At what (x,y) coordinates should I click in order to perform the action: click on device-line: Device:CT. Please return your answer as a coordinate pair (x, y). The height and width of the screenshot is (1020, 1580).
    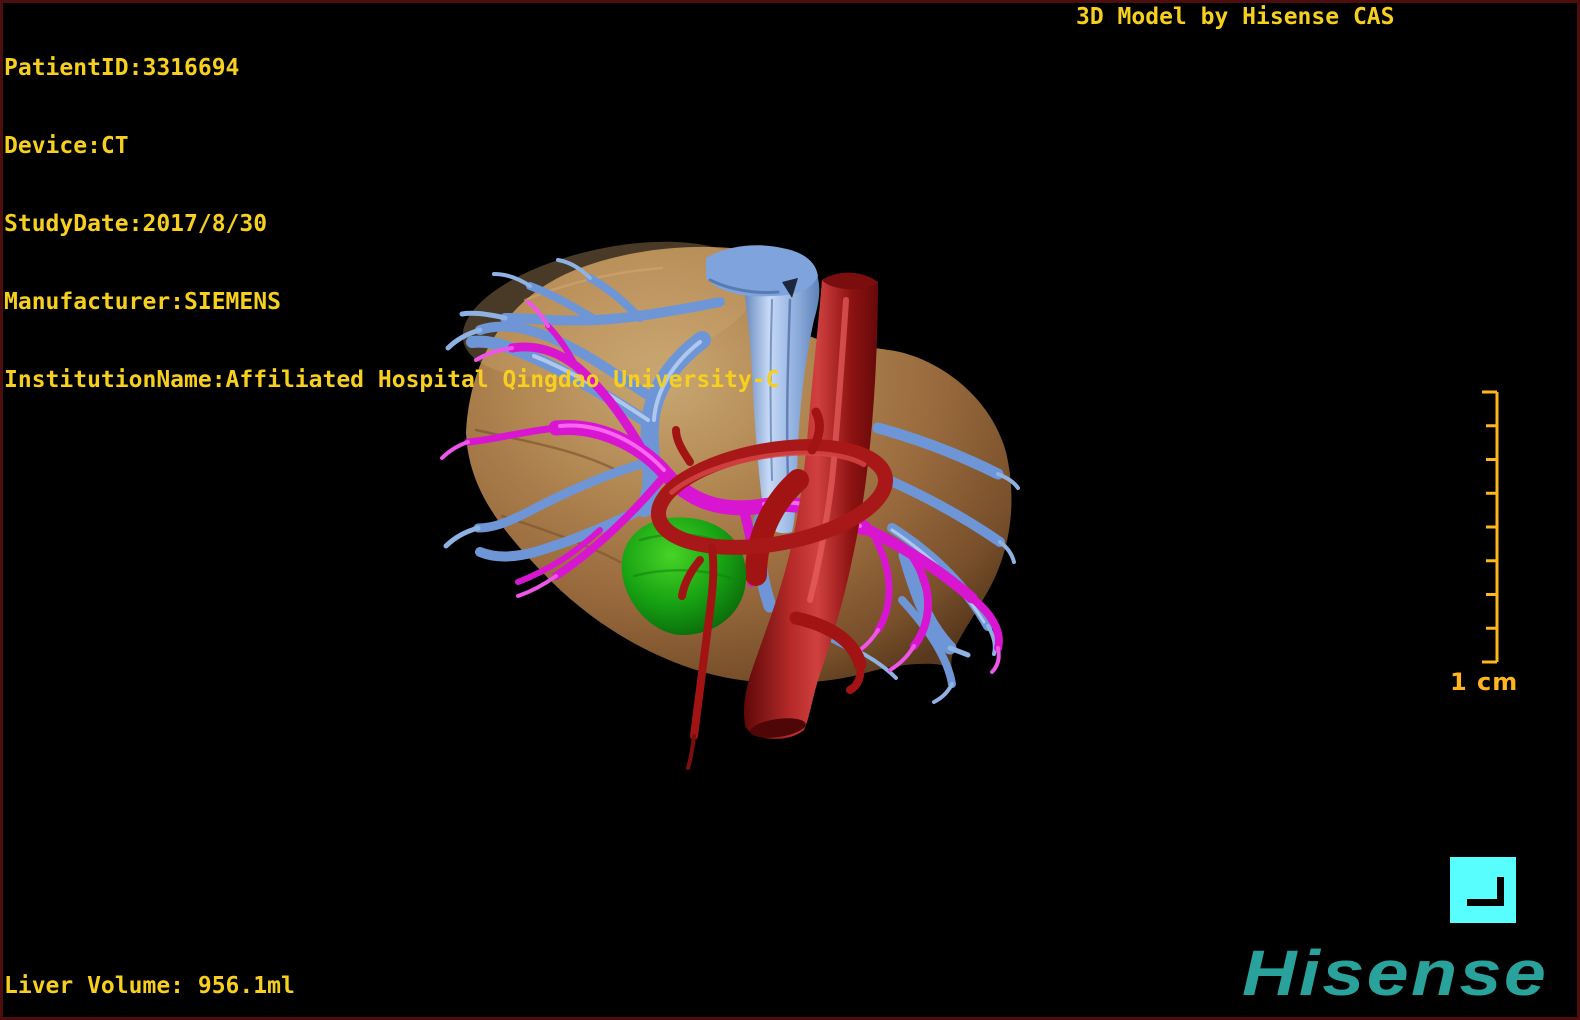
    Looking at the image, I should click on (66, 146).